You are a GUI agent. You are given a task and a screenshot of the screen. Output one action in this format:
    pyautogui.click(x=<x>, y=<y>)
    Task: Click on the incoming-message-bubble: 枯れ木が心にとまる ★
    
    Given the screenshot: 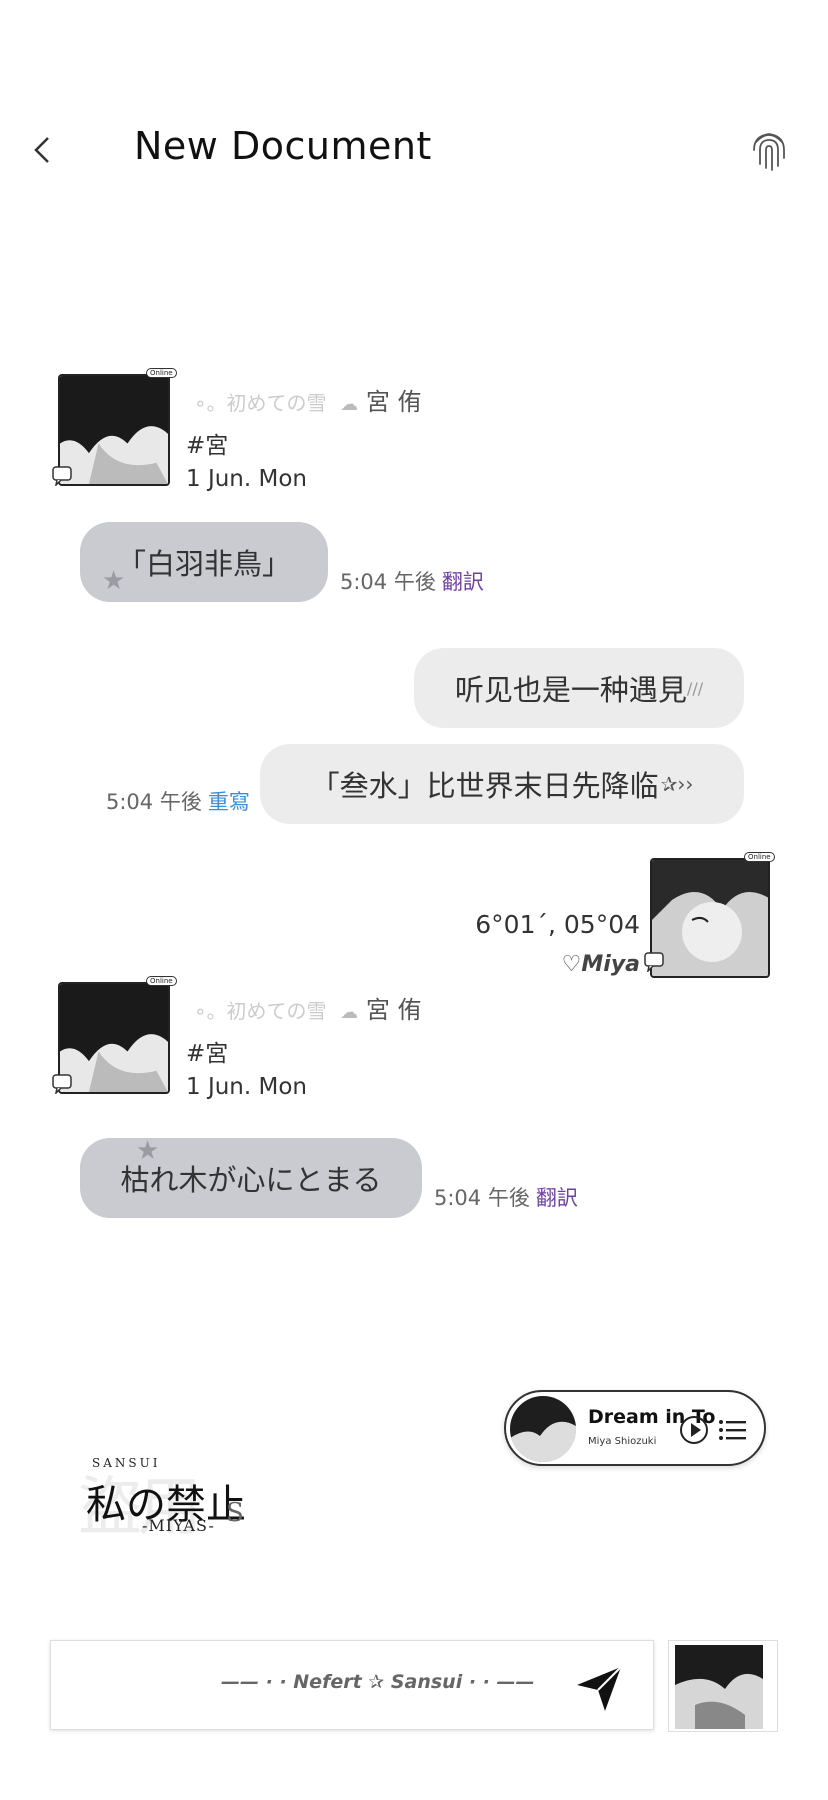 What is the action you would take?
    pyautogui.click(x=251, y=1178)
    